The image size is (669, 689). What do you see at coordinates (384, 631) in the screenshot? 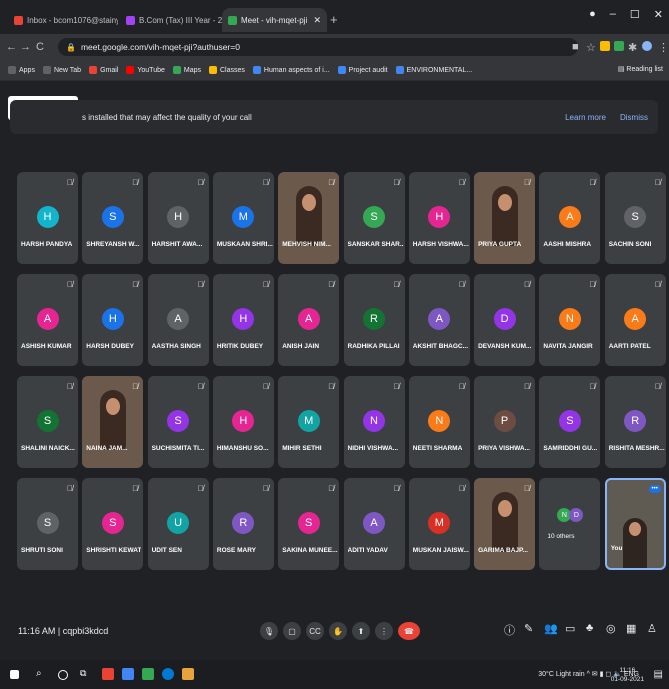
I see `more-options-button: ⋮` at bounding box center [384, 631].